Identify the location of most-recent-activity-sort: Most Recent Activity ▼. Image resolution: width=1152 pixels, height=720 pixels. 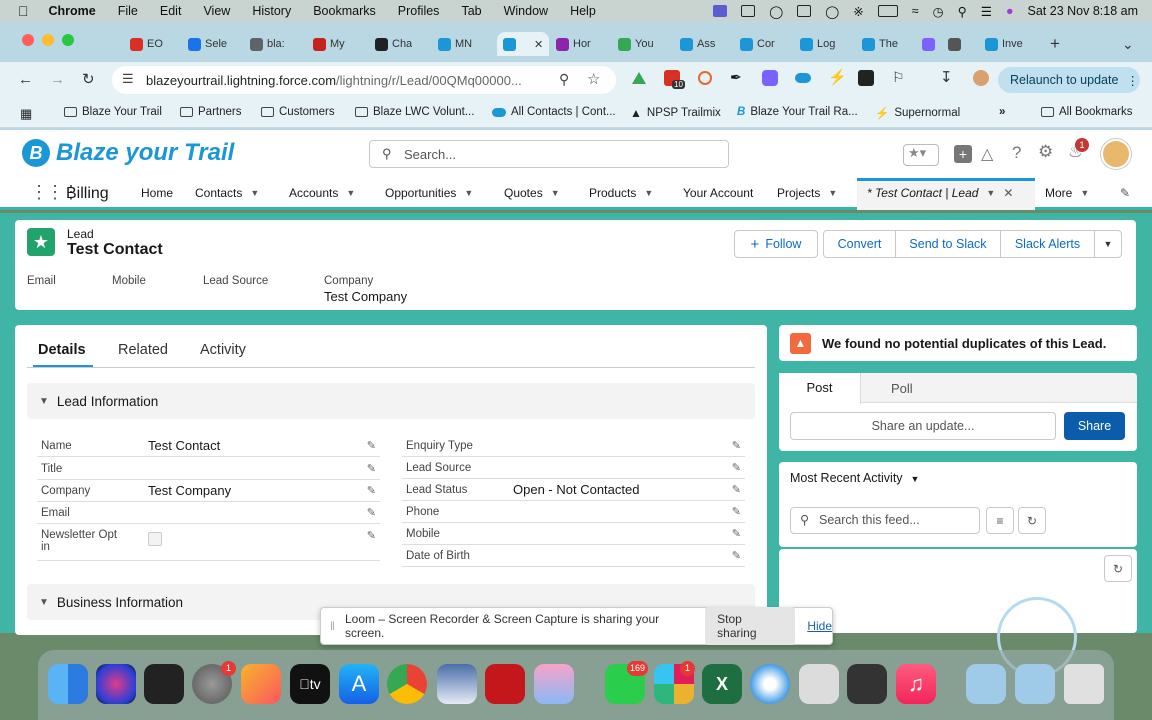
(854, 478).